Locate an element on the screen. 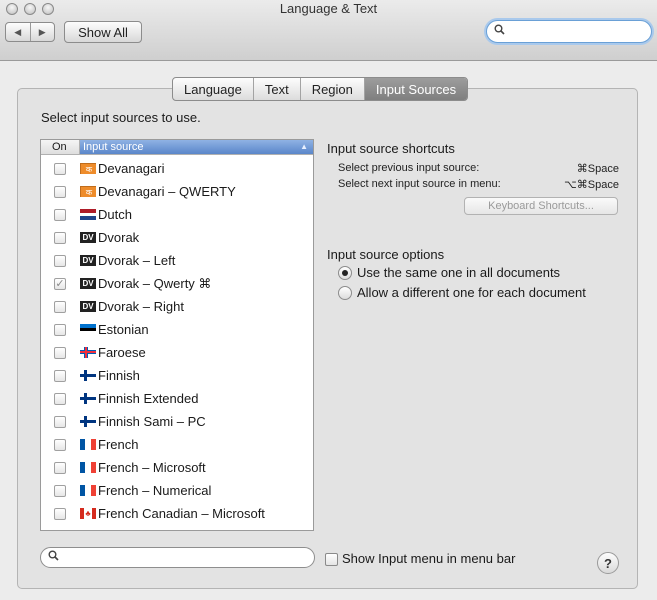 This screenshot has height=600, width=657. input-source-label: Estonian is located at coordinates (123, 329).